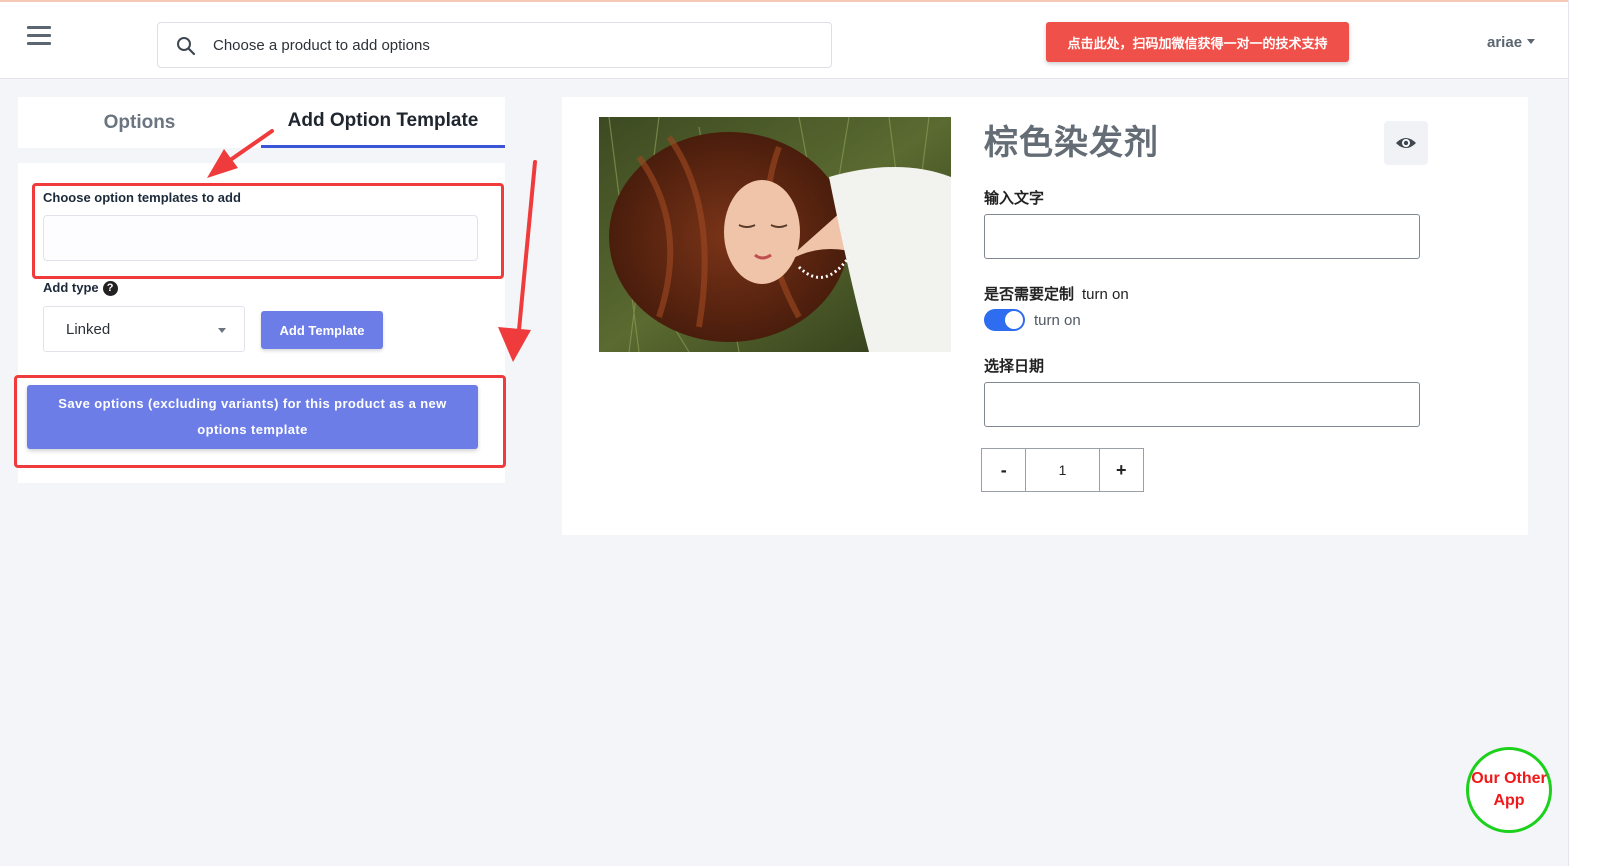 The height and width of the screenshot is (866, 1600). What do you see at coordinates (88, 329) in the screenshot?
I see `add-type-value: Linked` at bounding box center [88, 329].